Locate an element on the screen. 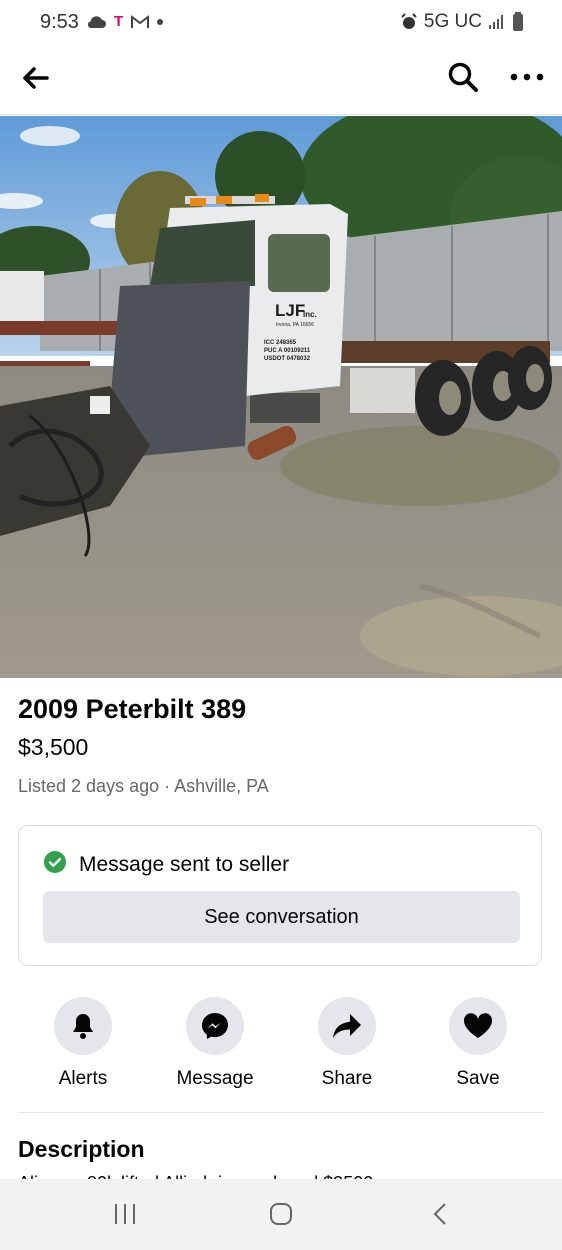  recents-button is located at coordinates (125, 1214).